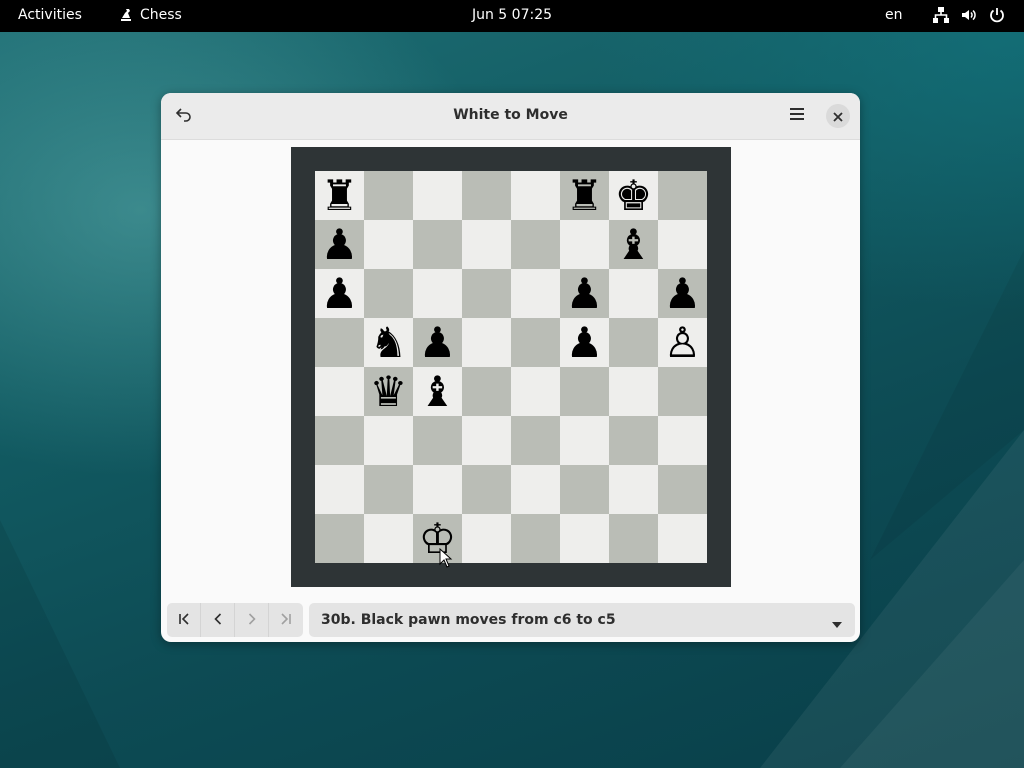 The width and height of the screenshot is (1024, 768). Describe the element at coordinates (388, 195) in the screenshot. I see `square-b8` at that location.